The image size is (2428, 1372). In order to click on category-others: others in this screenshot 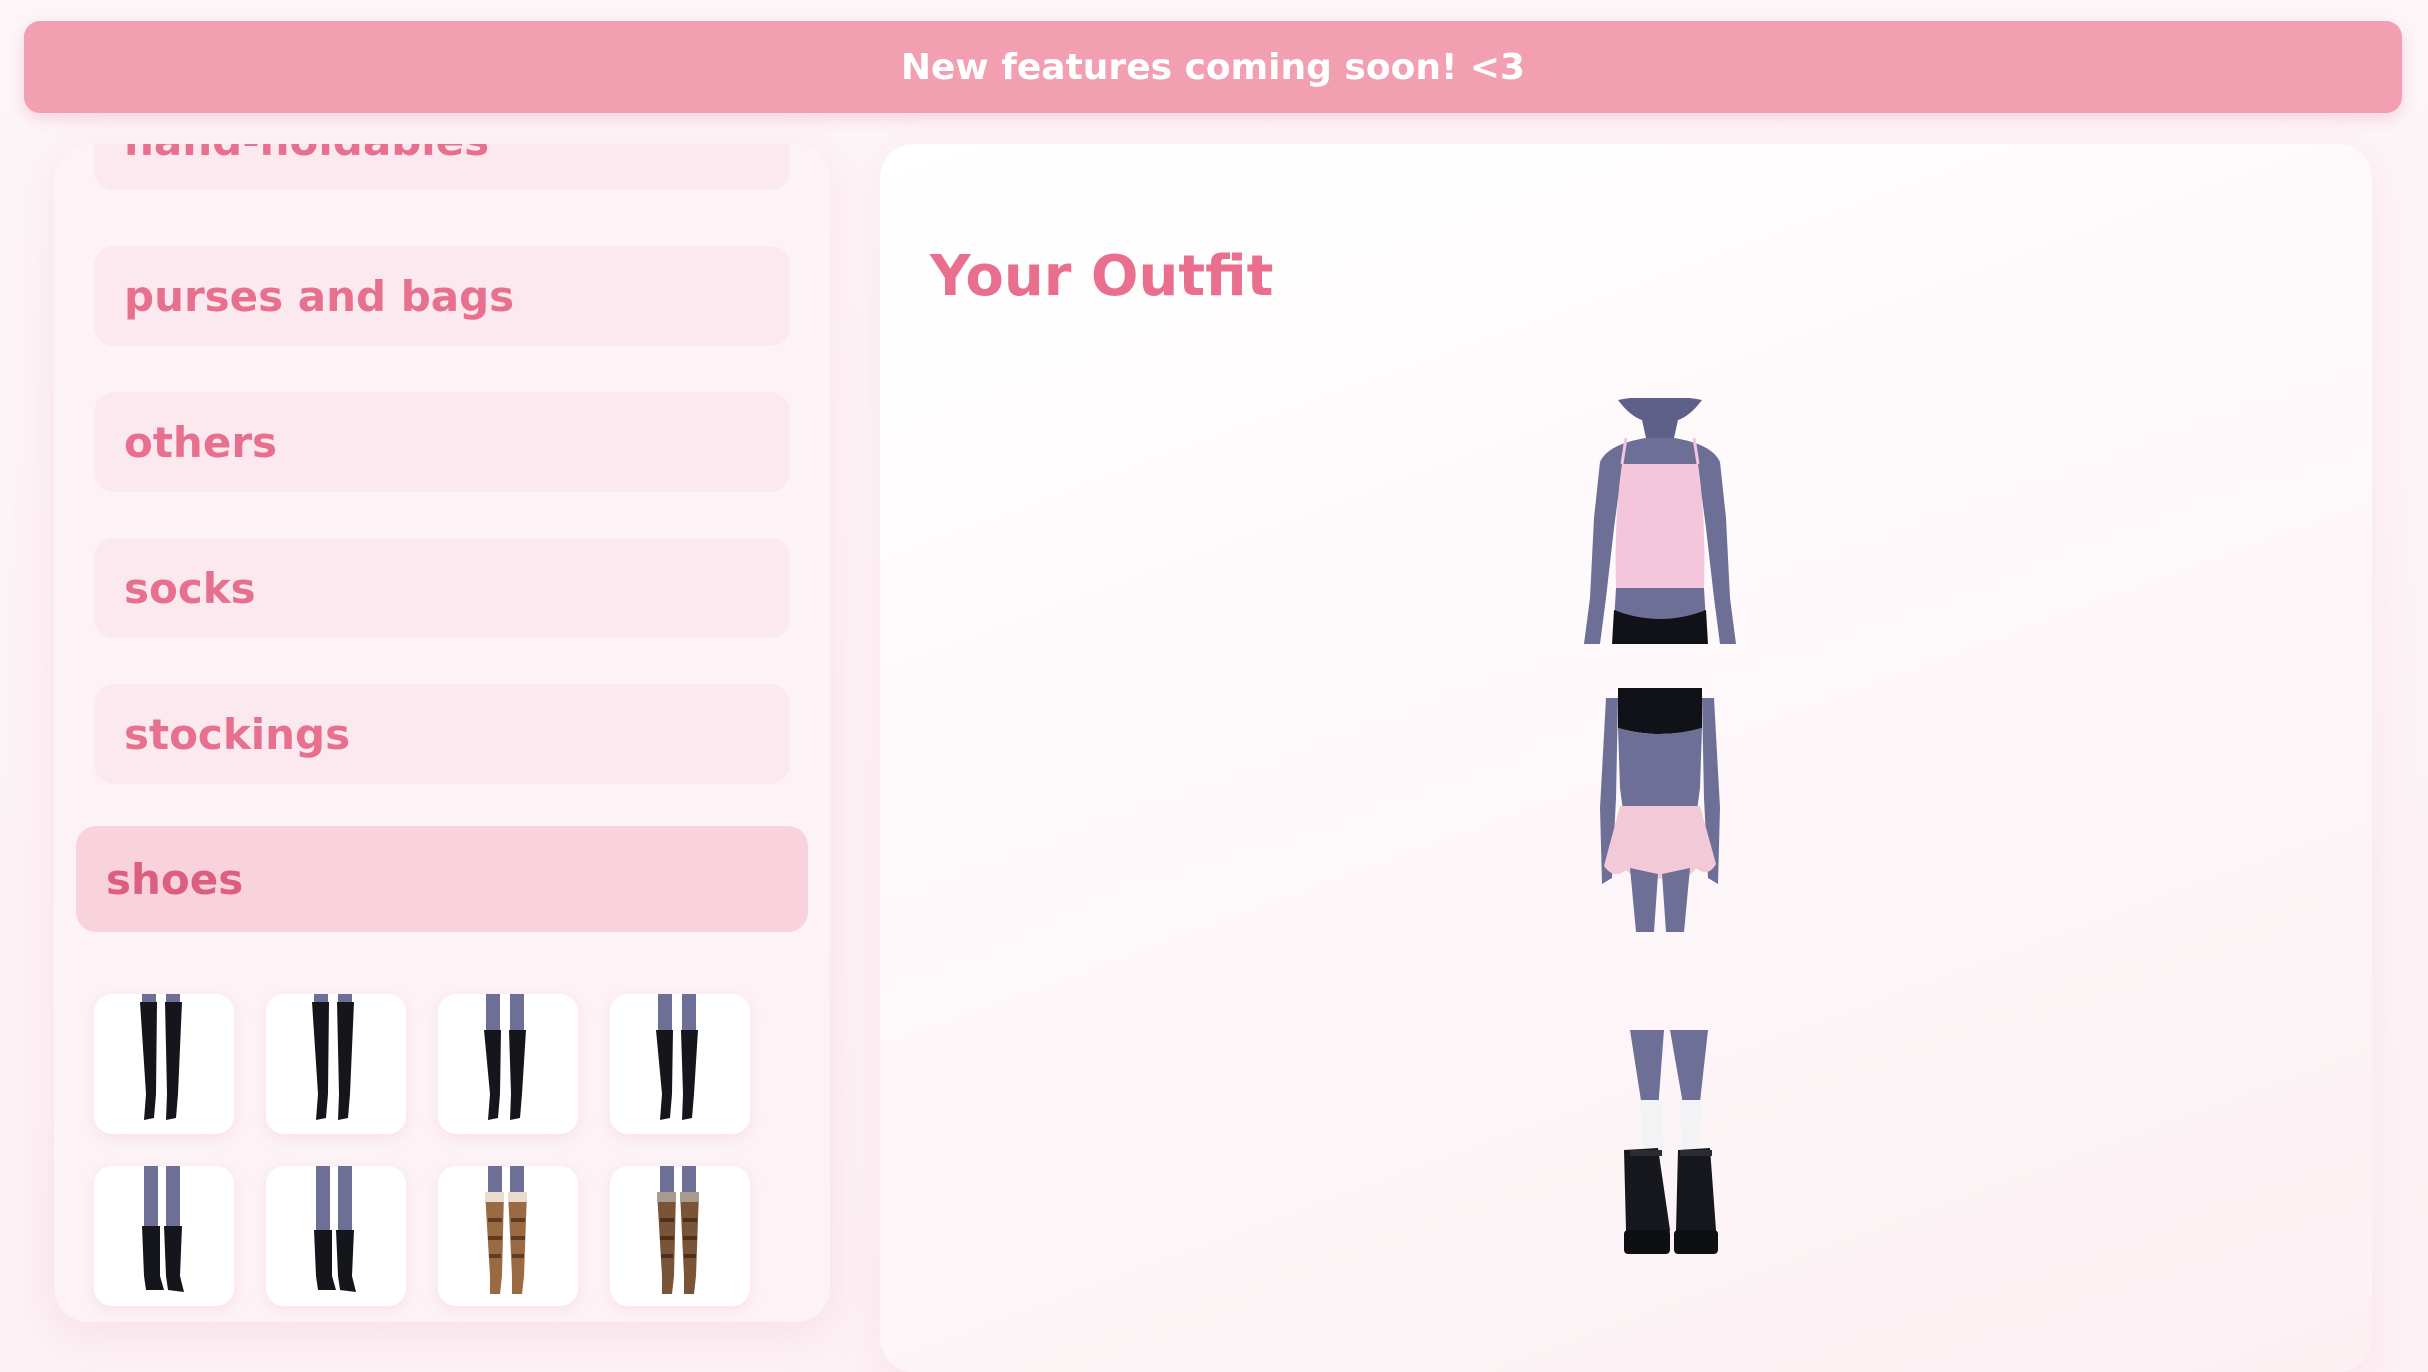, I will do `click(442, 442)`.